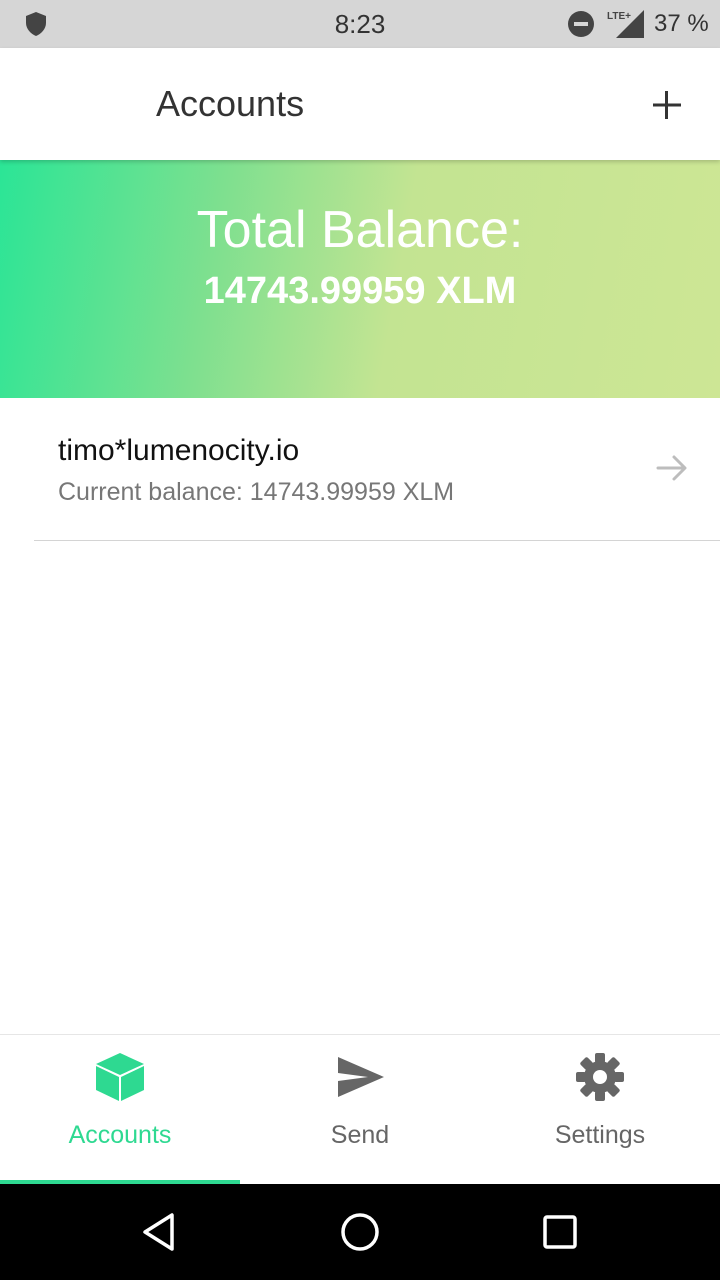  Describe the element at coordinates (600, 1135) in the screenshot. I see `tab-settings-label: Settings` at that location.